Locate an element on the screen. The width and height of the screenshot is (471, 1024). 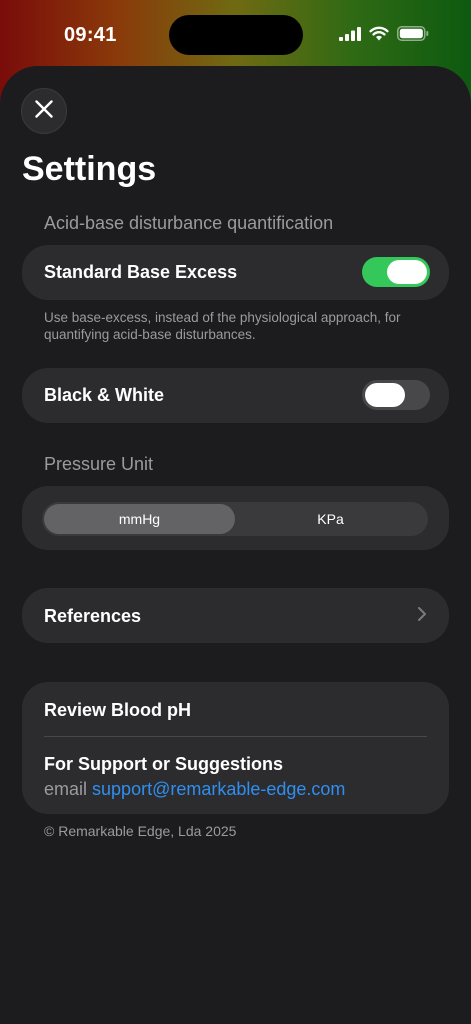
email-prefix: email is located at coordinates (66, 789).